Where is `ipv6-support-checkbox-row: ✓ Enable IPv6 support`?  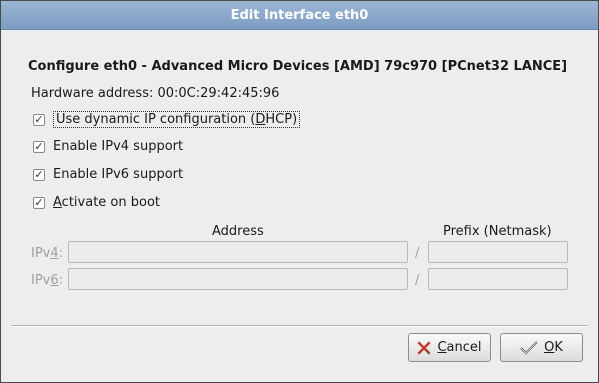 ipv6-support-checkbox-row: ✓ Enable IPv6 support is located at coordinates (108, 174).